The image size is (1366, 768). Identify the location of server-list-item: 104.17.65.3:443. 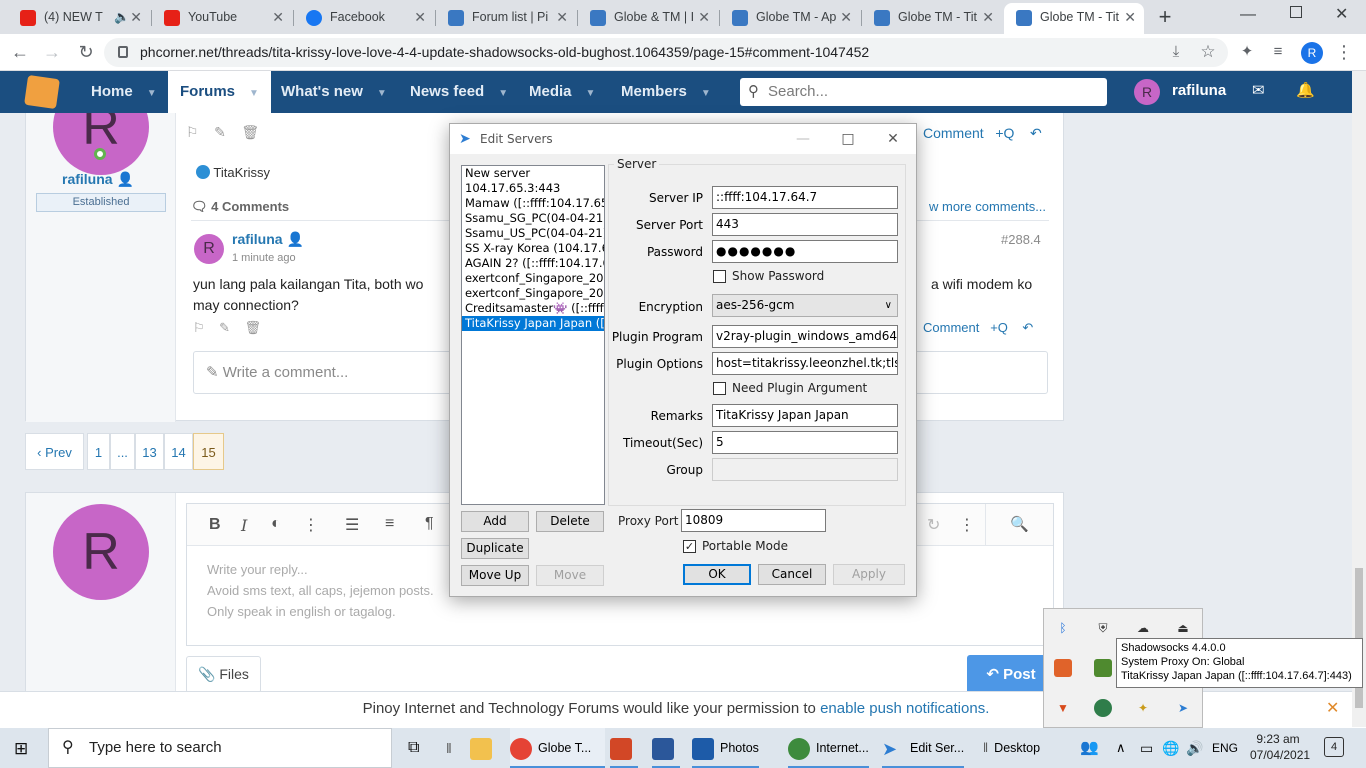
(533, 188).